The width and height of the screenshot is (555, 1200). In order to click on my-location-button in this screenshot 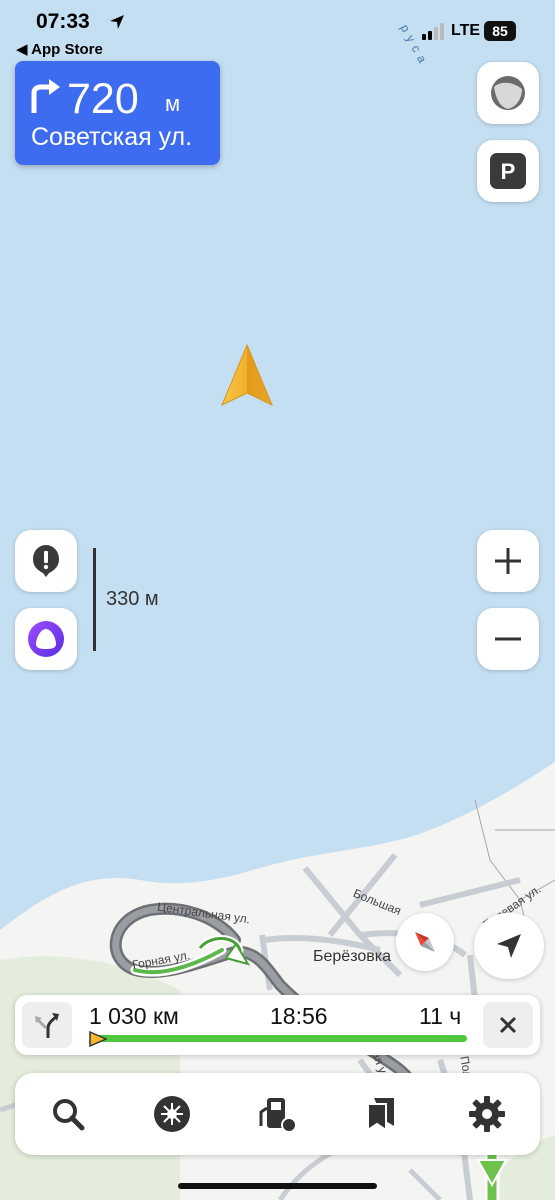, I will do `click(509, 946)`.